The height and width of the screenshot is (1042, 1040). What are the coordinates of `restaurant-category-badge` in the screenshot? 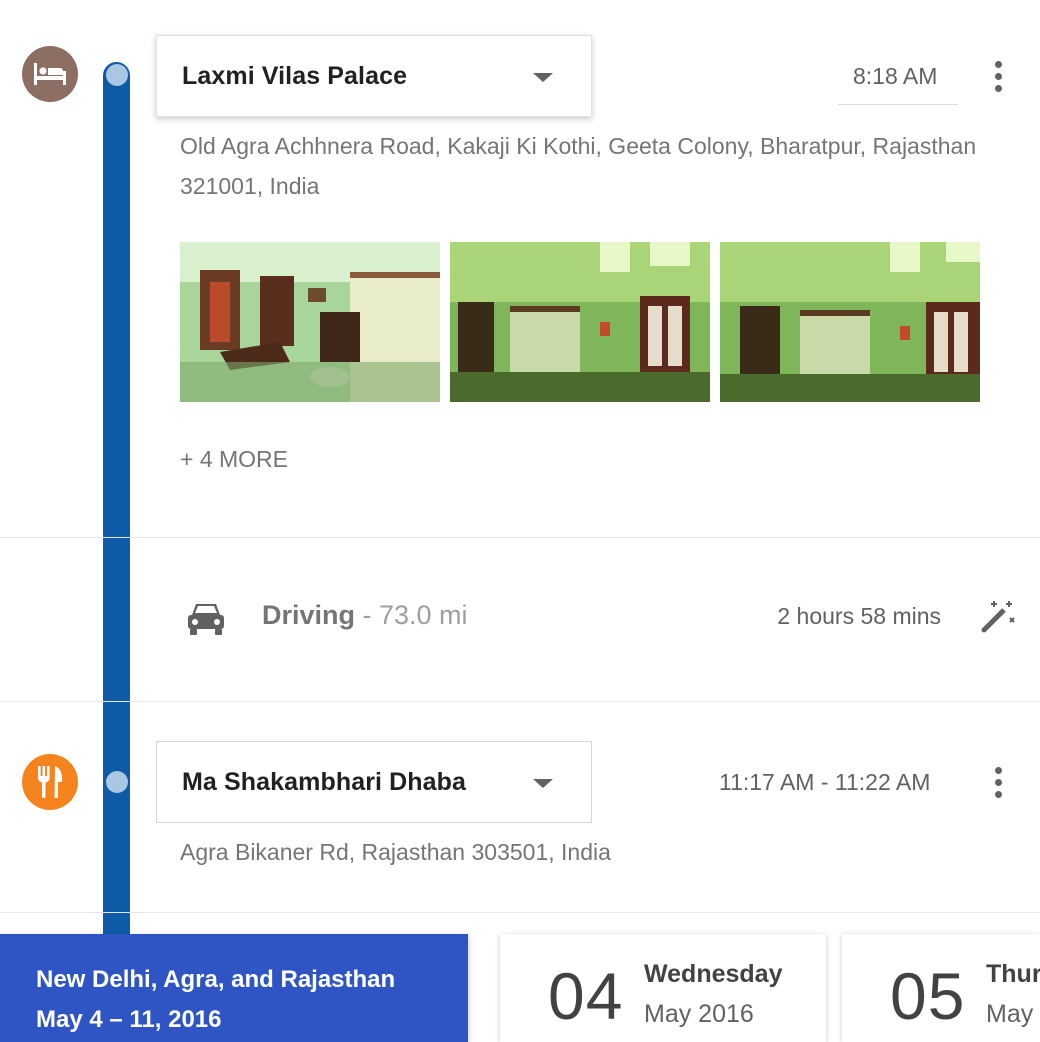 It's located at (50, 782).